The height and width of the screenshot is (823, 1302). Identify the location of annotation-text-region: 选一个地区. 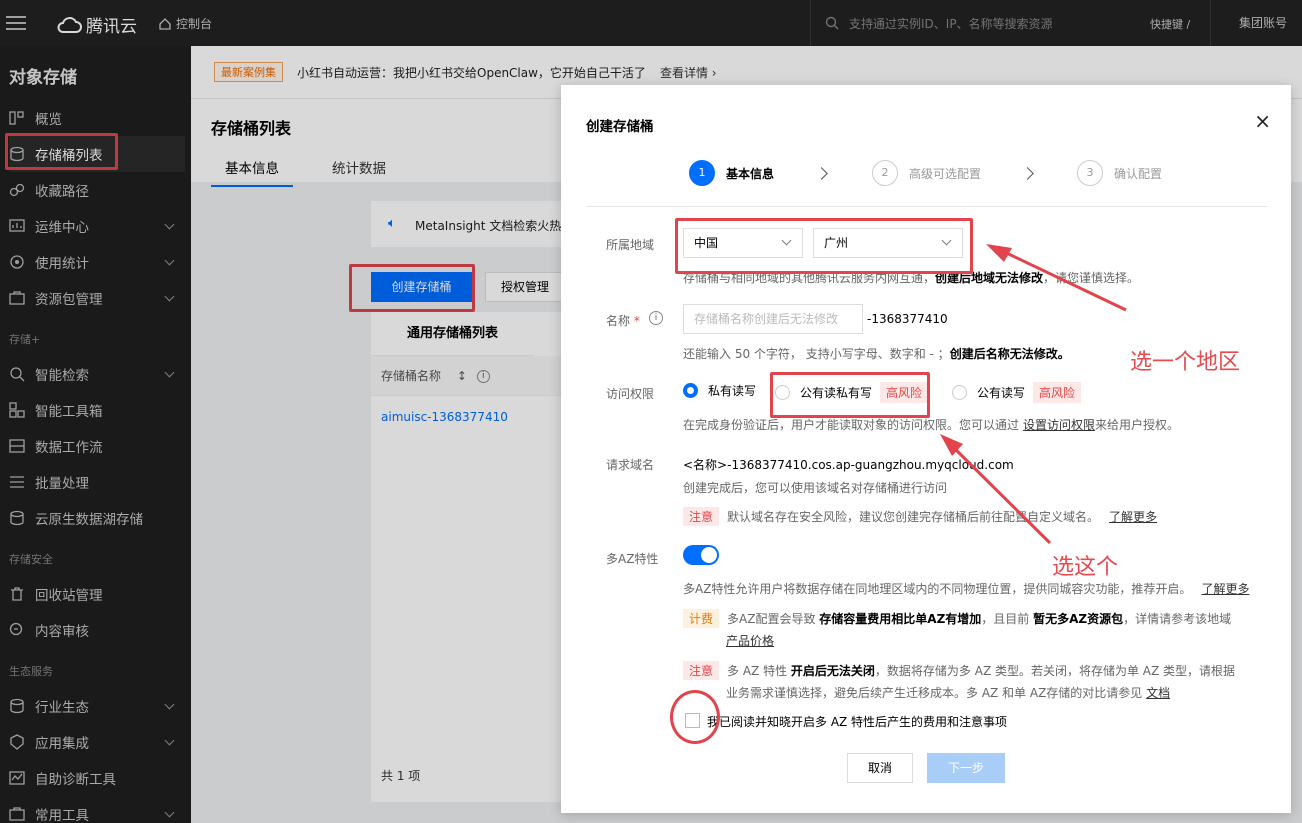
(1185, 362).